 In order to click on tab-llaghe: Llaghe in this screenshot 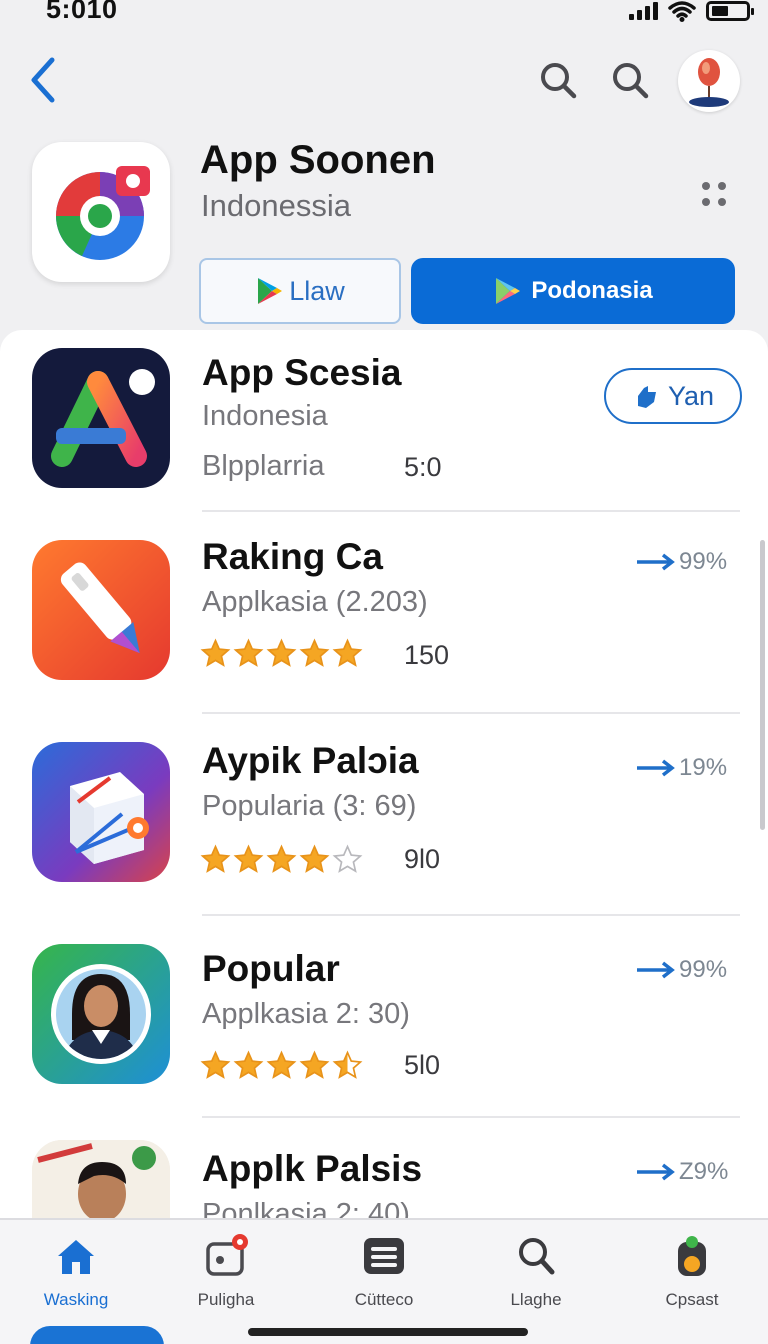, I will do `click(536, 1279)`.